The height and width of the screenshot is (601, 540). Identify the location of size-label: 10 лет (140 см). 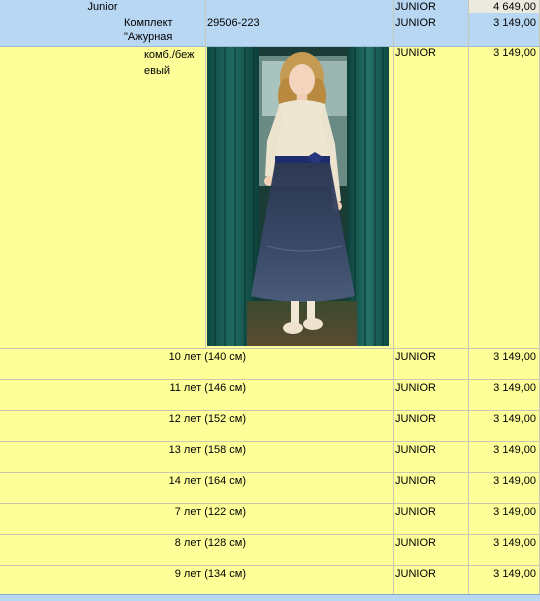
(207, 357).